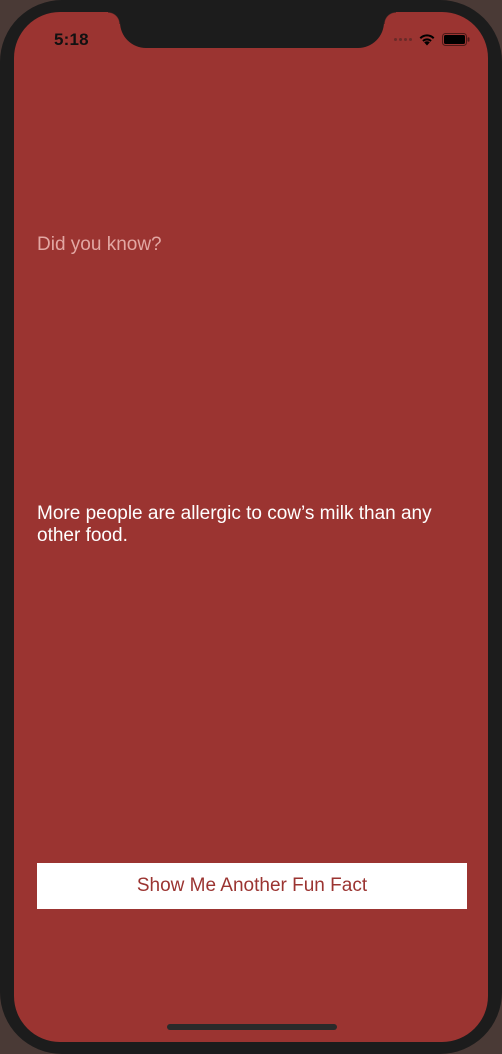 The image size is (502, 1054). Describe the element at coordinates (252, 30) in the screenshot. I see `device-notch` at that location.